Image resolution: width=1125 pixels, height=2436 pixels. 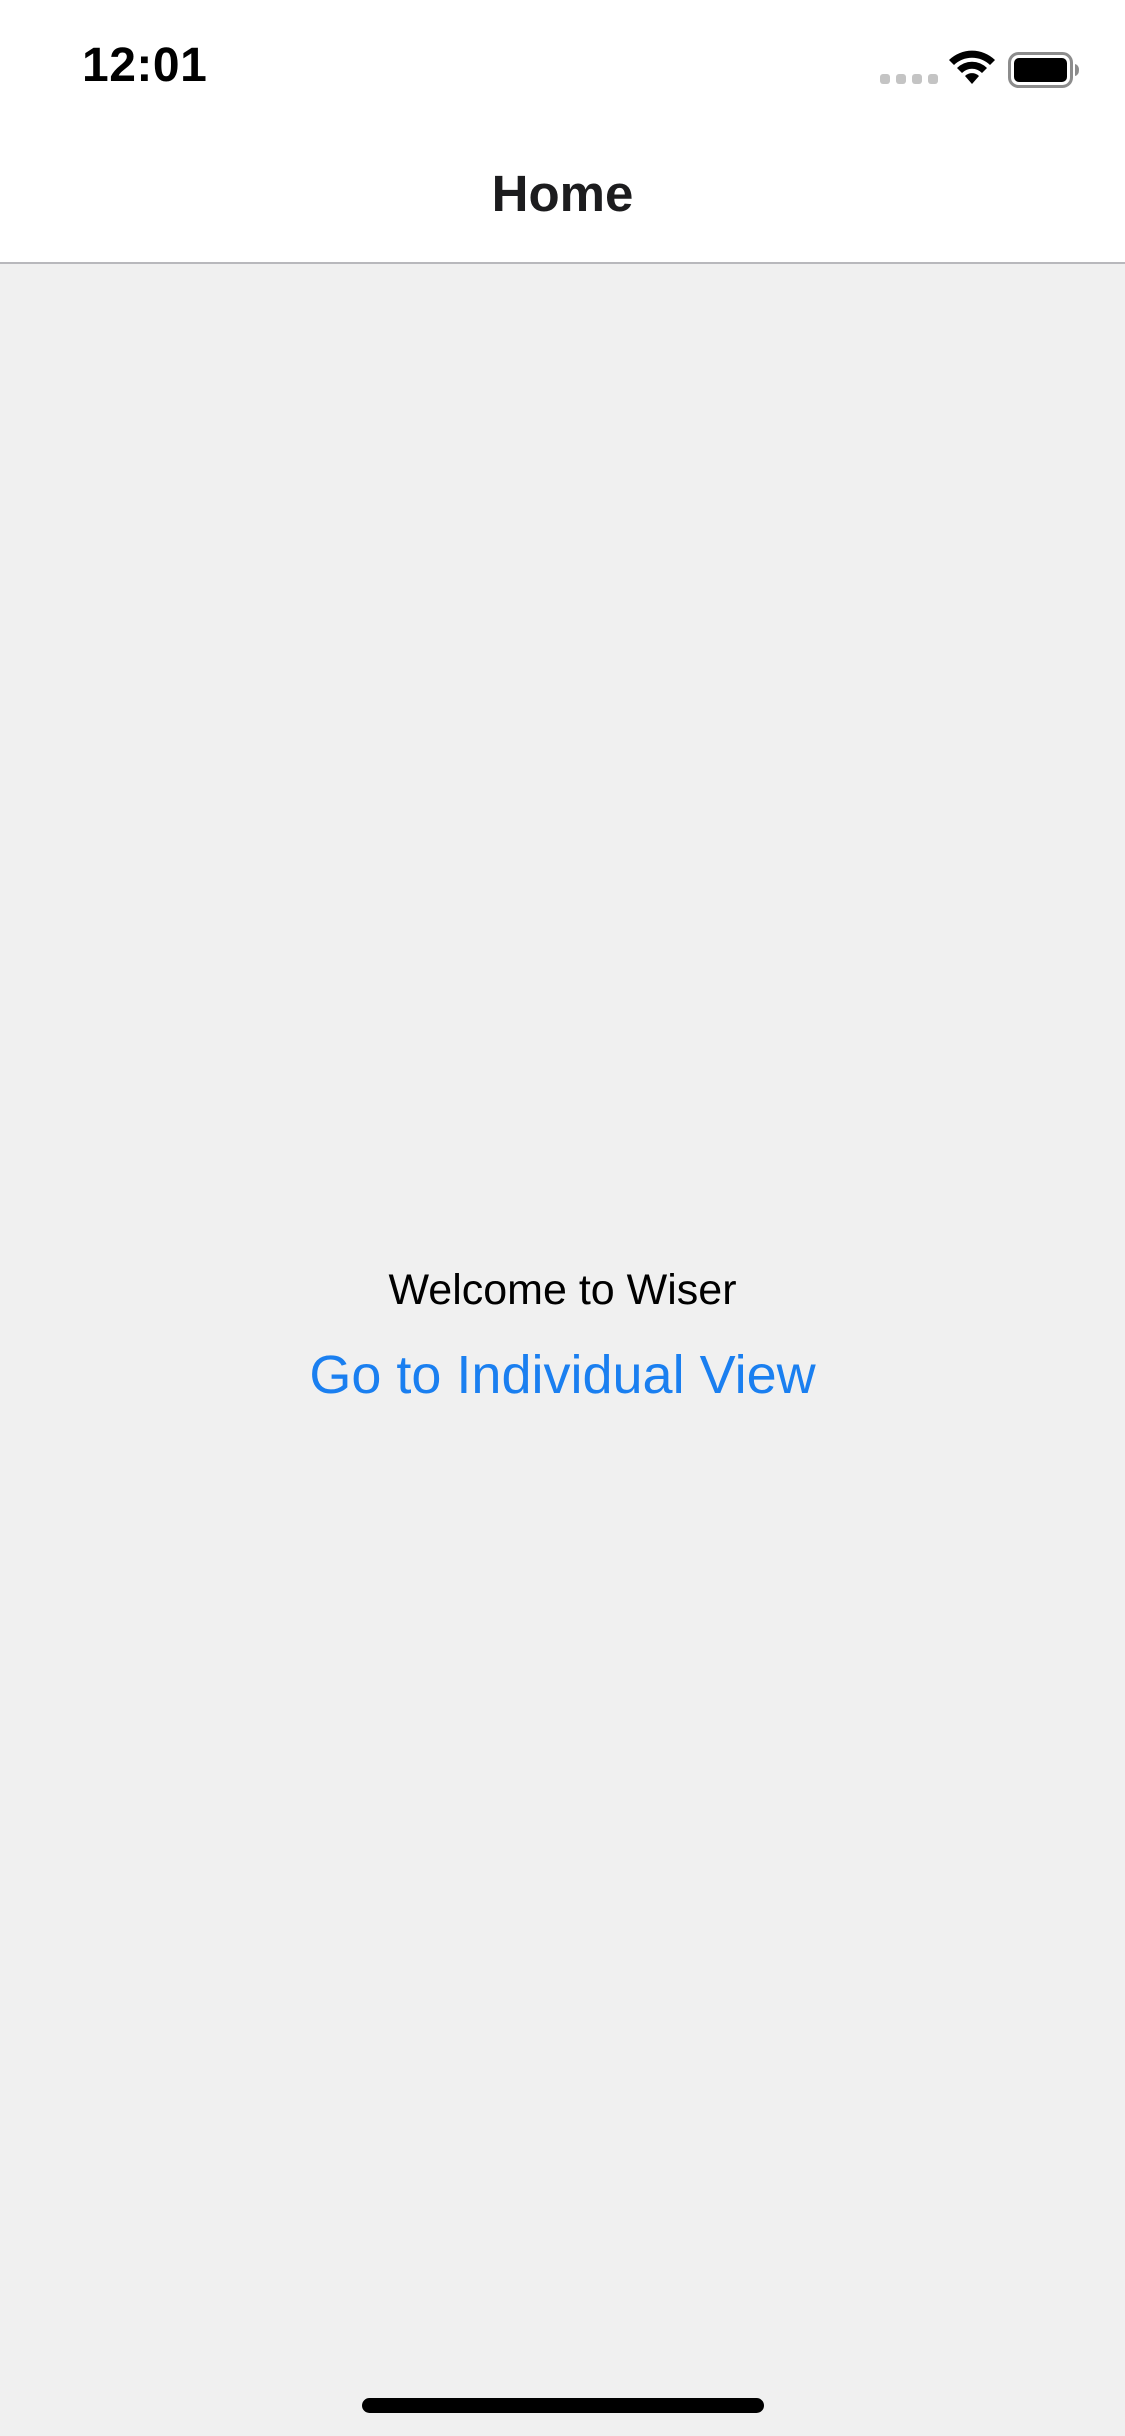 What do you see at coordinates (909, 79) in the screenshot?
I see `cellular-signal-icon` at bounding box center [909, 79].